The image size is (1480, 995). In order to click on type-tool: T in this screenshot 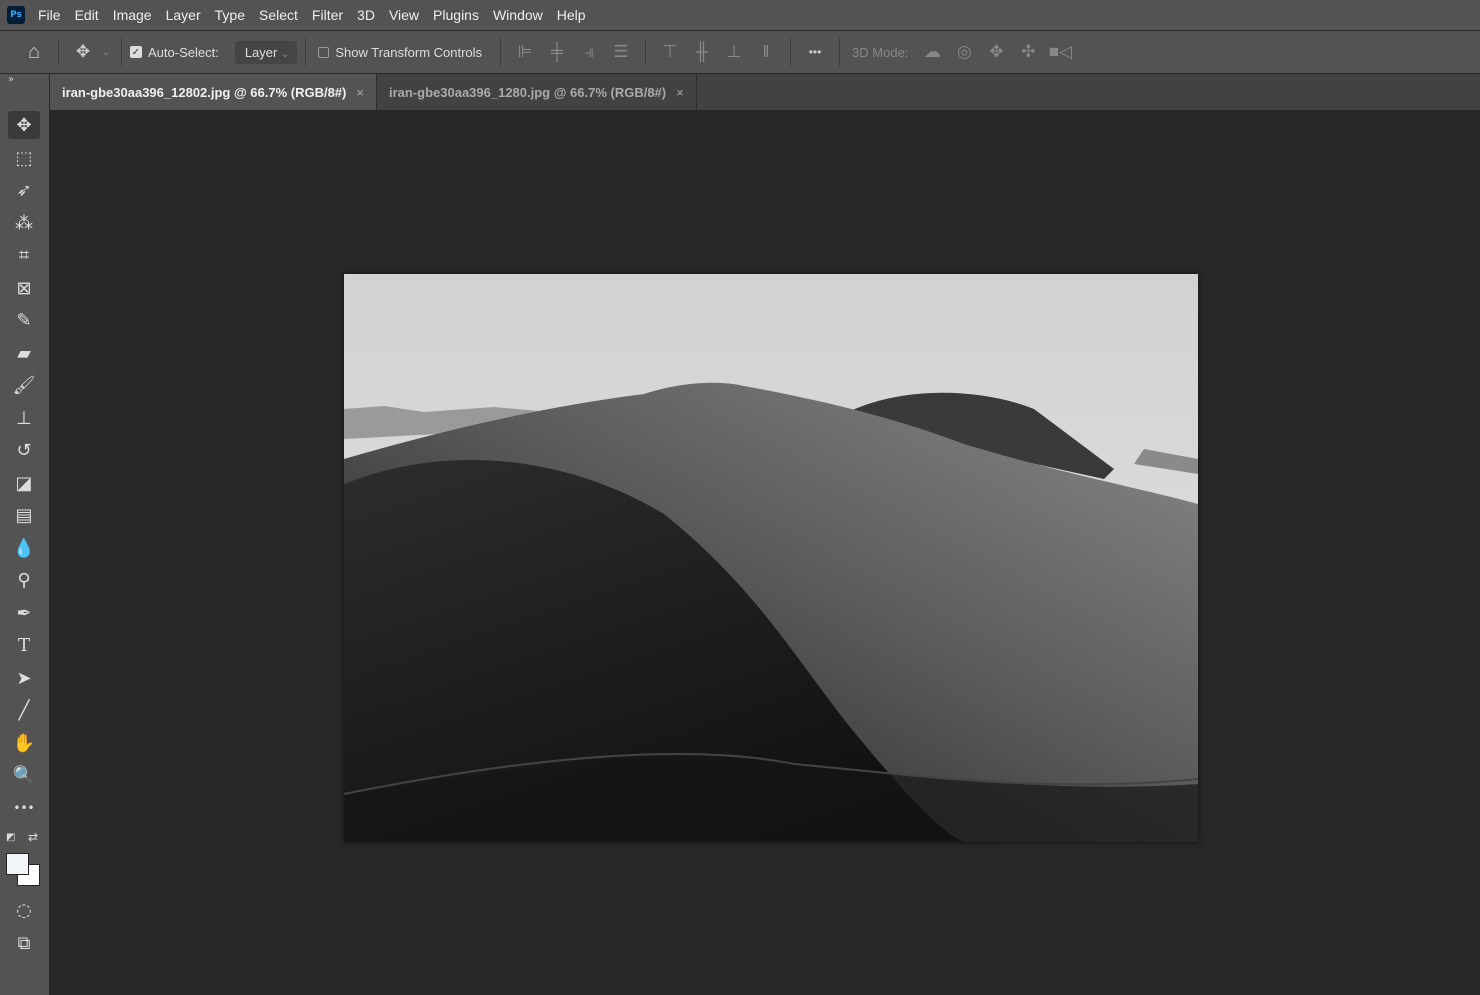, I will do `click(24, 645)`.